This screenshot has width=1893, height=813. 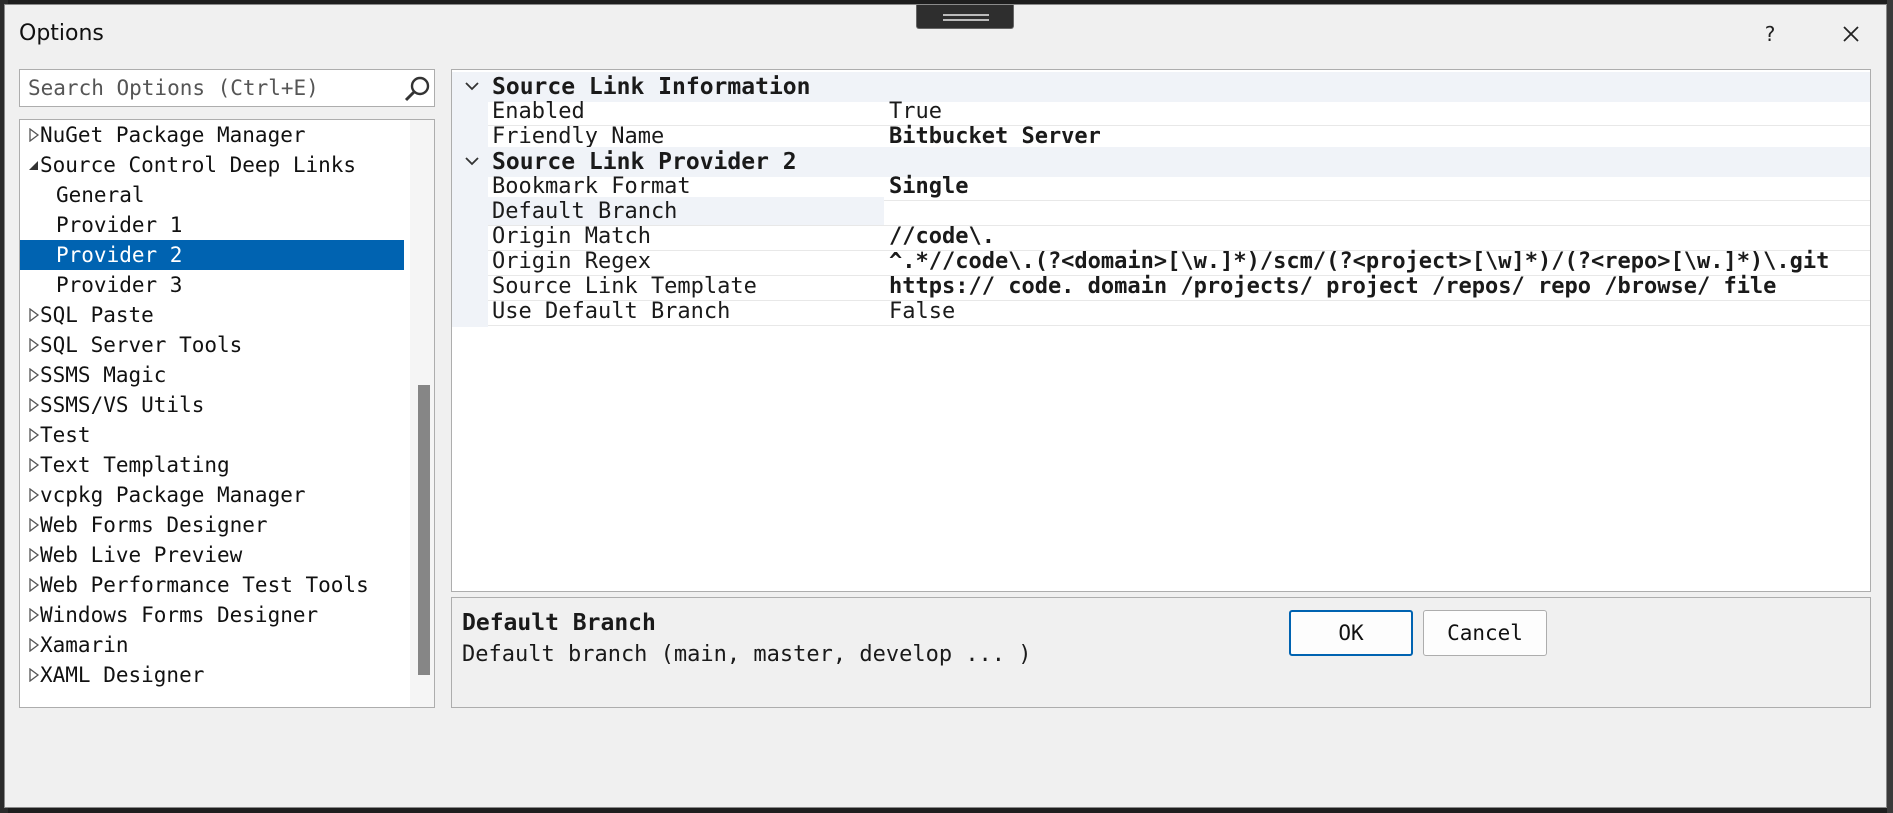 What do you see at coordinates (61, 33) in the screenshot?
I see `dialog-title: Options` at bounding box center [61, 33].